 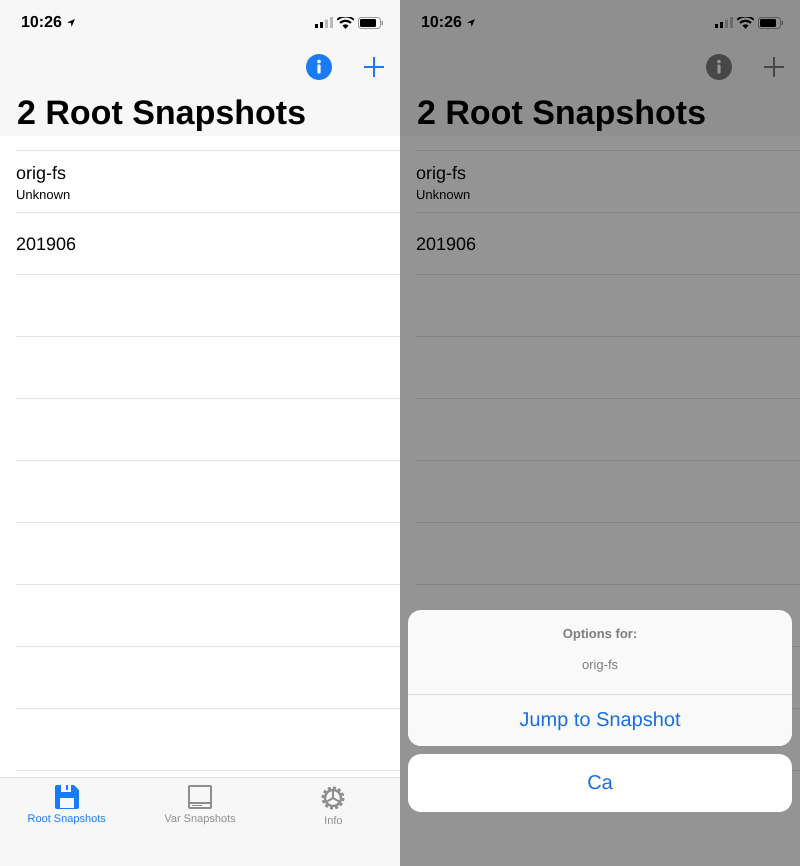 I want to click on cancel-button: Ca, so click(x=600, y=783).